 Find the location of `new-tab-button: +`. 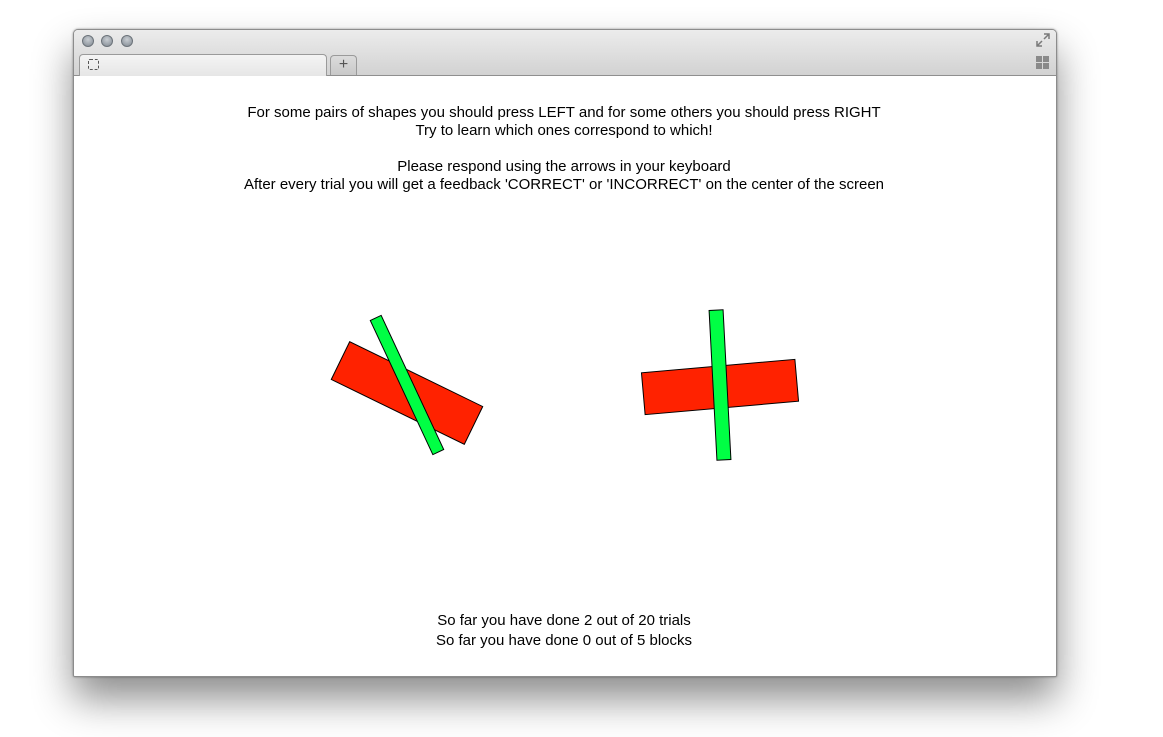

new-tab-button: + is located at coordinates (343, 65).